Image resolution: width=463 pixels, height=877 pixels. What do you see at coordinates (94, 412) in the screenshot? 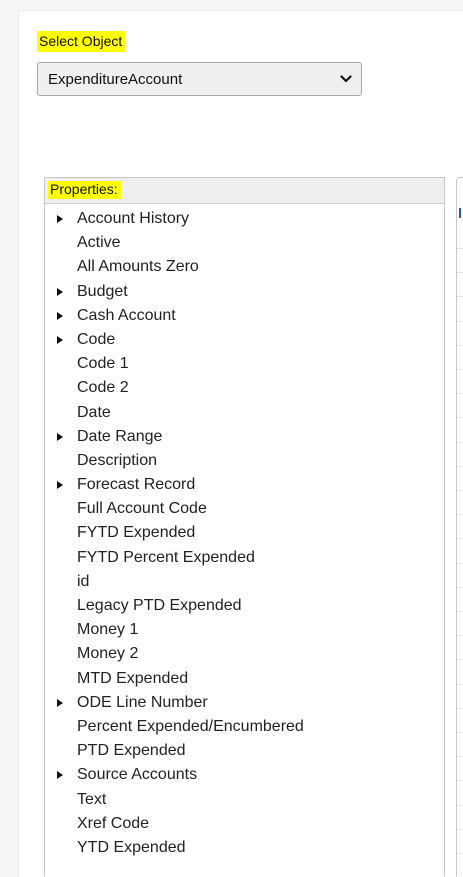
I see `property-item-label: Date` at bounding box center [94, 412].